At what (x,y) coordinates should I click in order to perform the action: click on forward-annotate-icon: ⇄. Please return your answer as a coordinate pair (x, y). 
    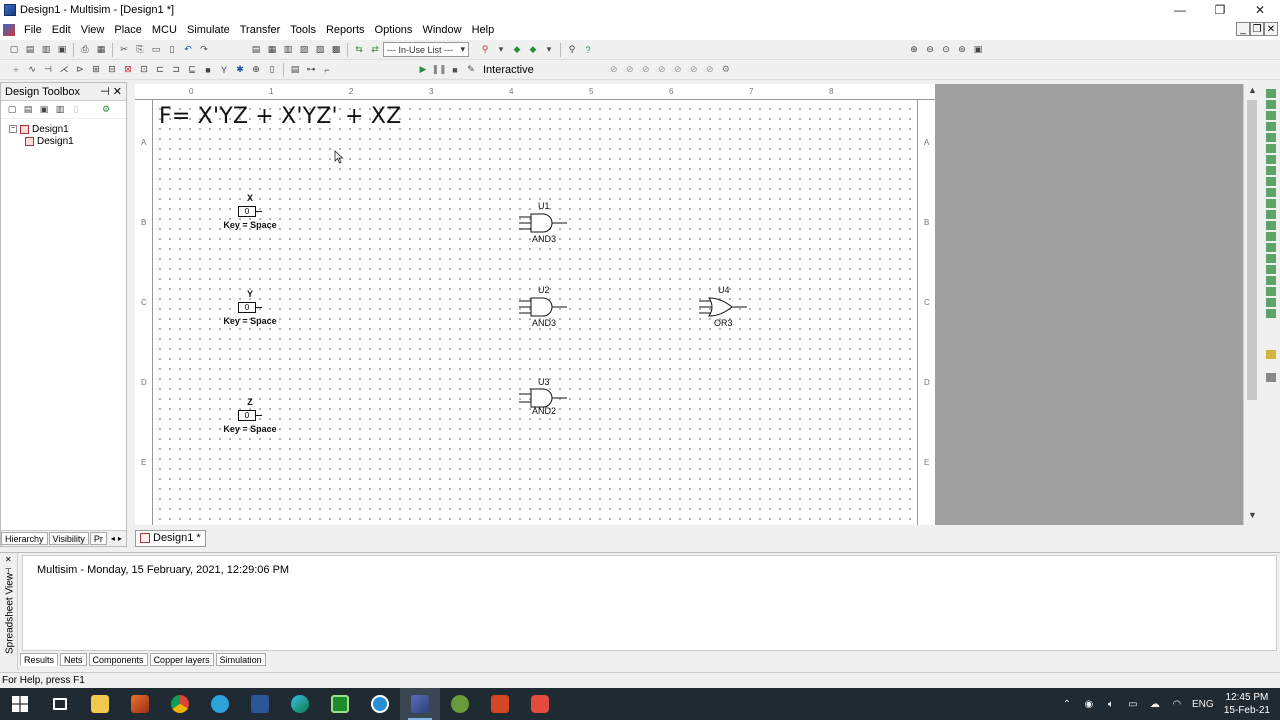
    Looking at the image, I should click on (375, 50).